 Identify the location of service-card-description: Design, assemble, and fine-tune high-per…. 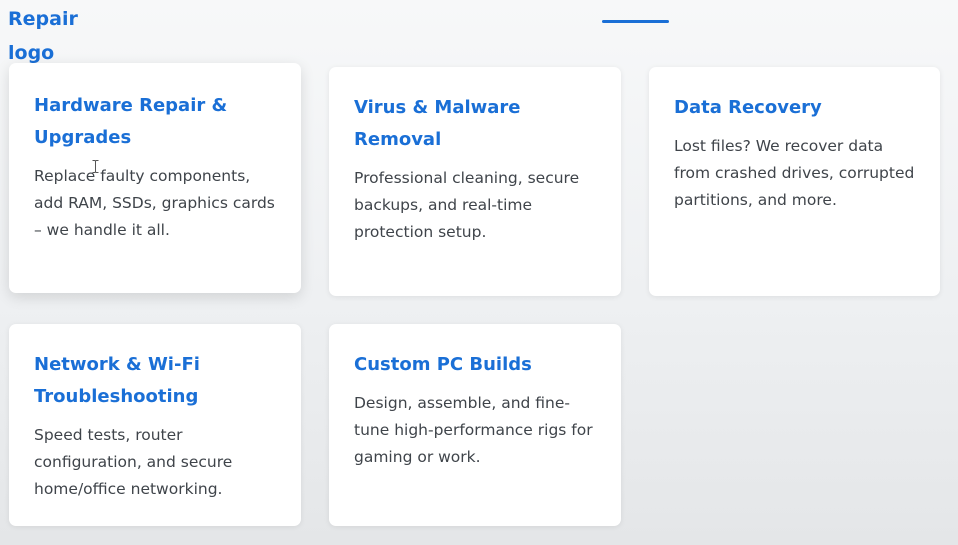
(473, 430).